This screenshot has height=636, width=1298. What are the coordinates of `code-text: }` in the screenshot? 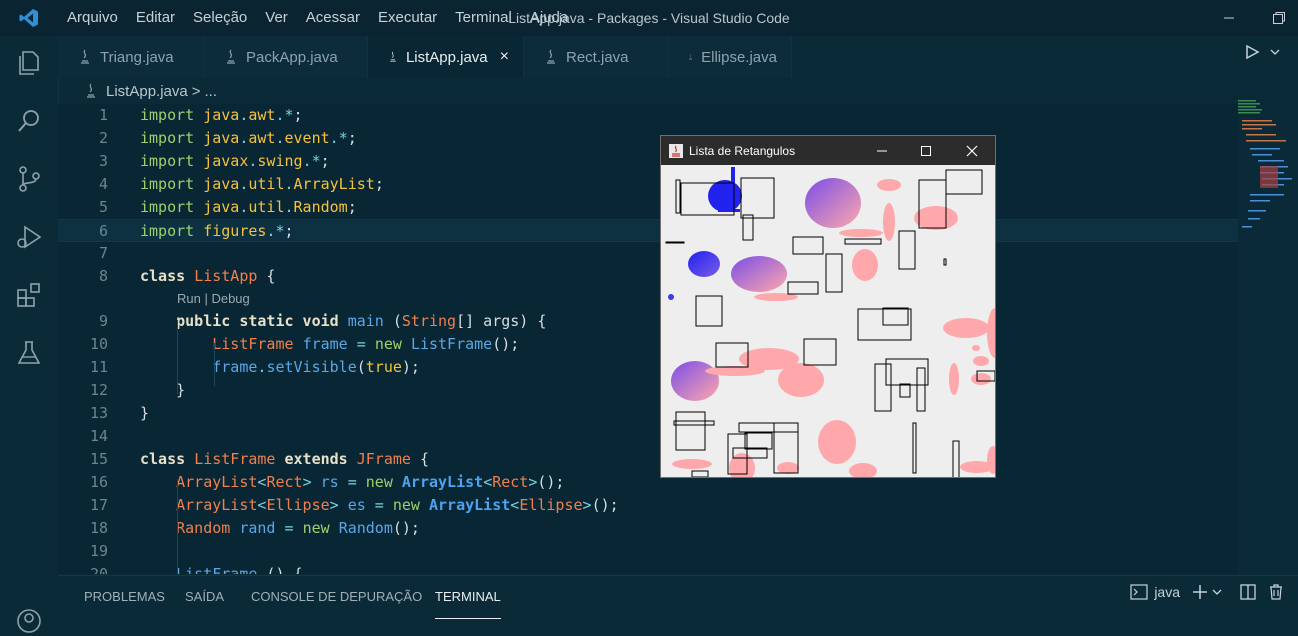 It's located at (144, 413).